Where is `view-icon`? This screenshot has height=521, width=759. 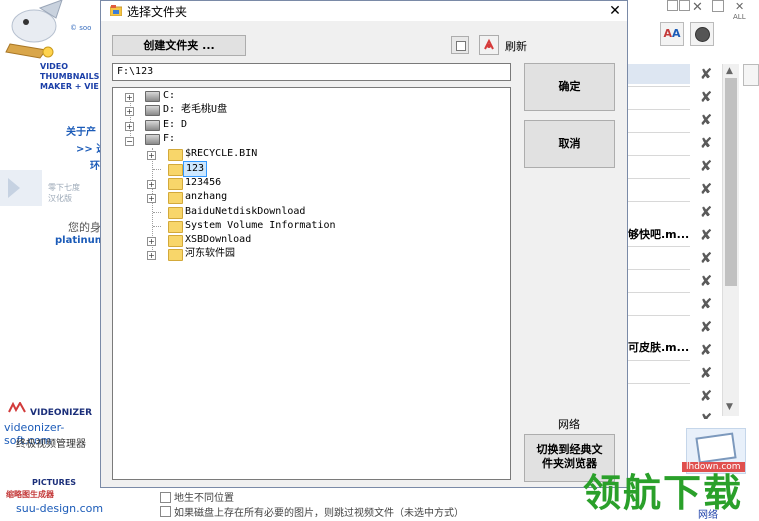
view-icon is located at coordinates (461, 46).